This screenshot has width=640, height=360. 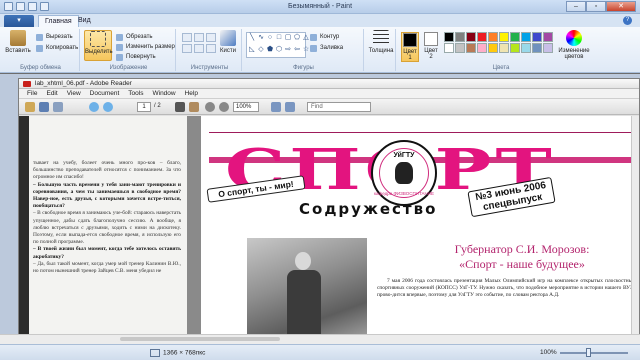 I want to click on reader-zoom-field: 100%, so click(x=246, y=107).